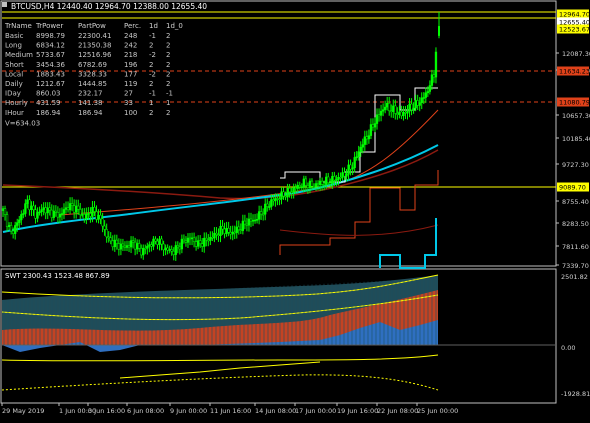  Describe the element at coordinates (574, 15) in the screenshot. I see `price-badge-label: 12964.70` at that location.